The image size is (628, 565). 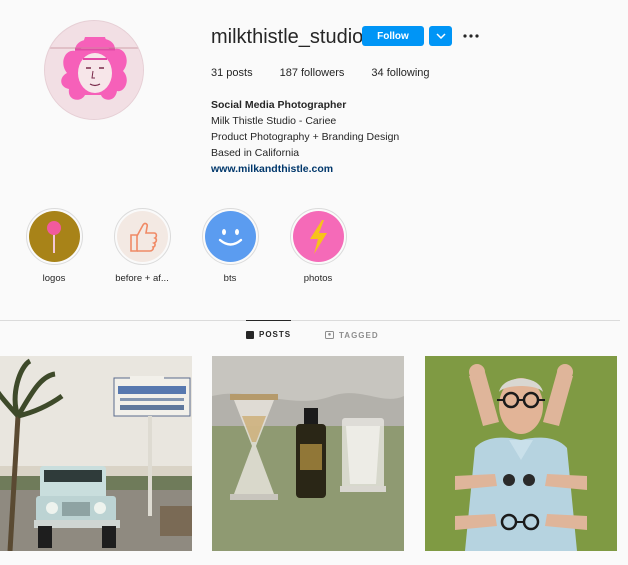 I want to click on tab-tagged: TAGGED, so click(x=352, y=335).